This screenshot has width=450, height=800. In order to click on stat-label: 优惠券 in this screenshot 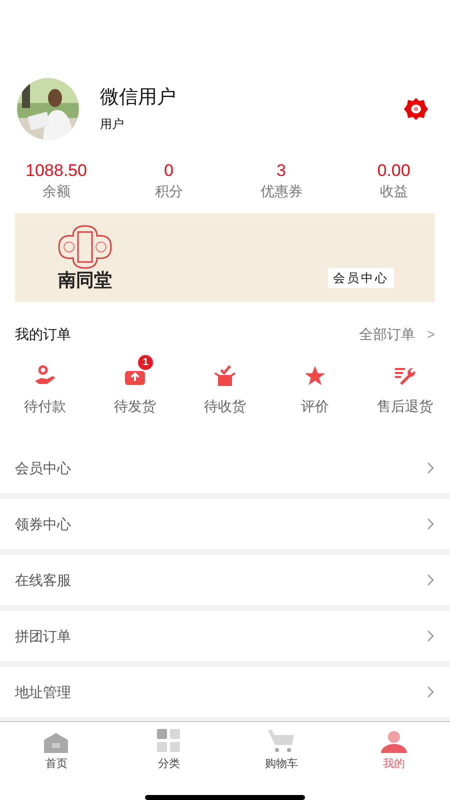, I will do `click(281, 191)`.